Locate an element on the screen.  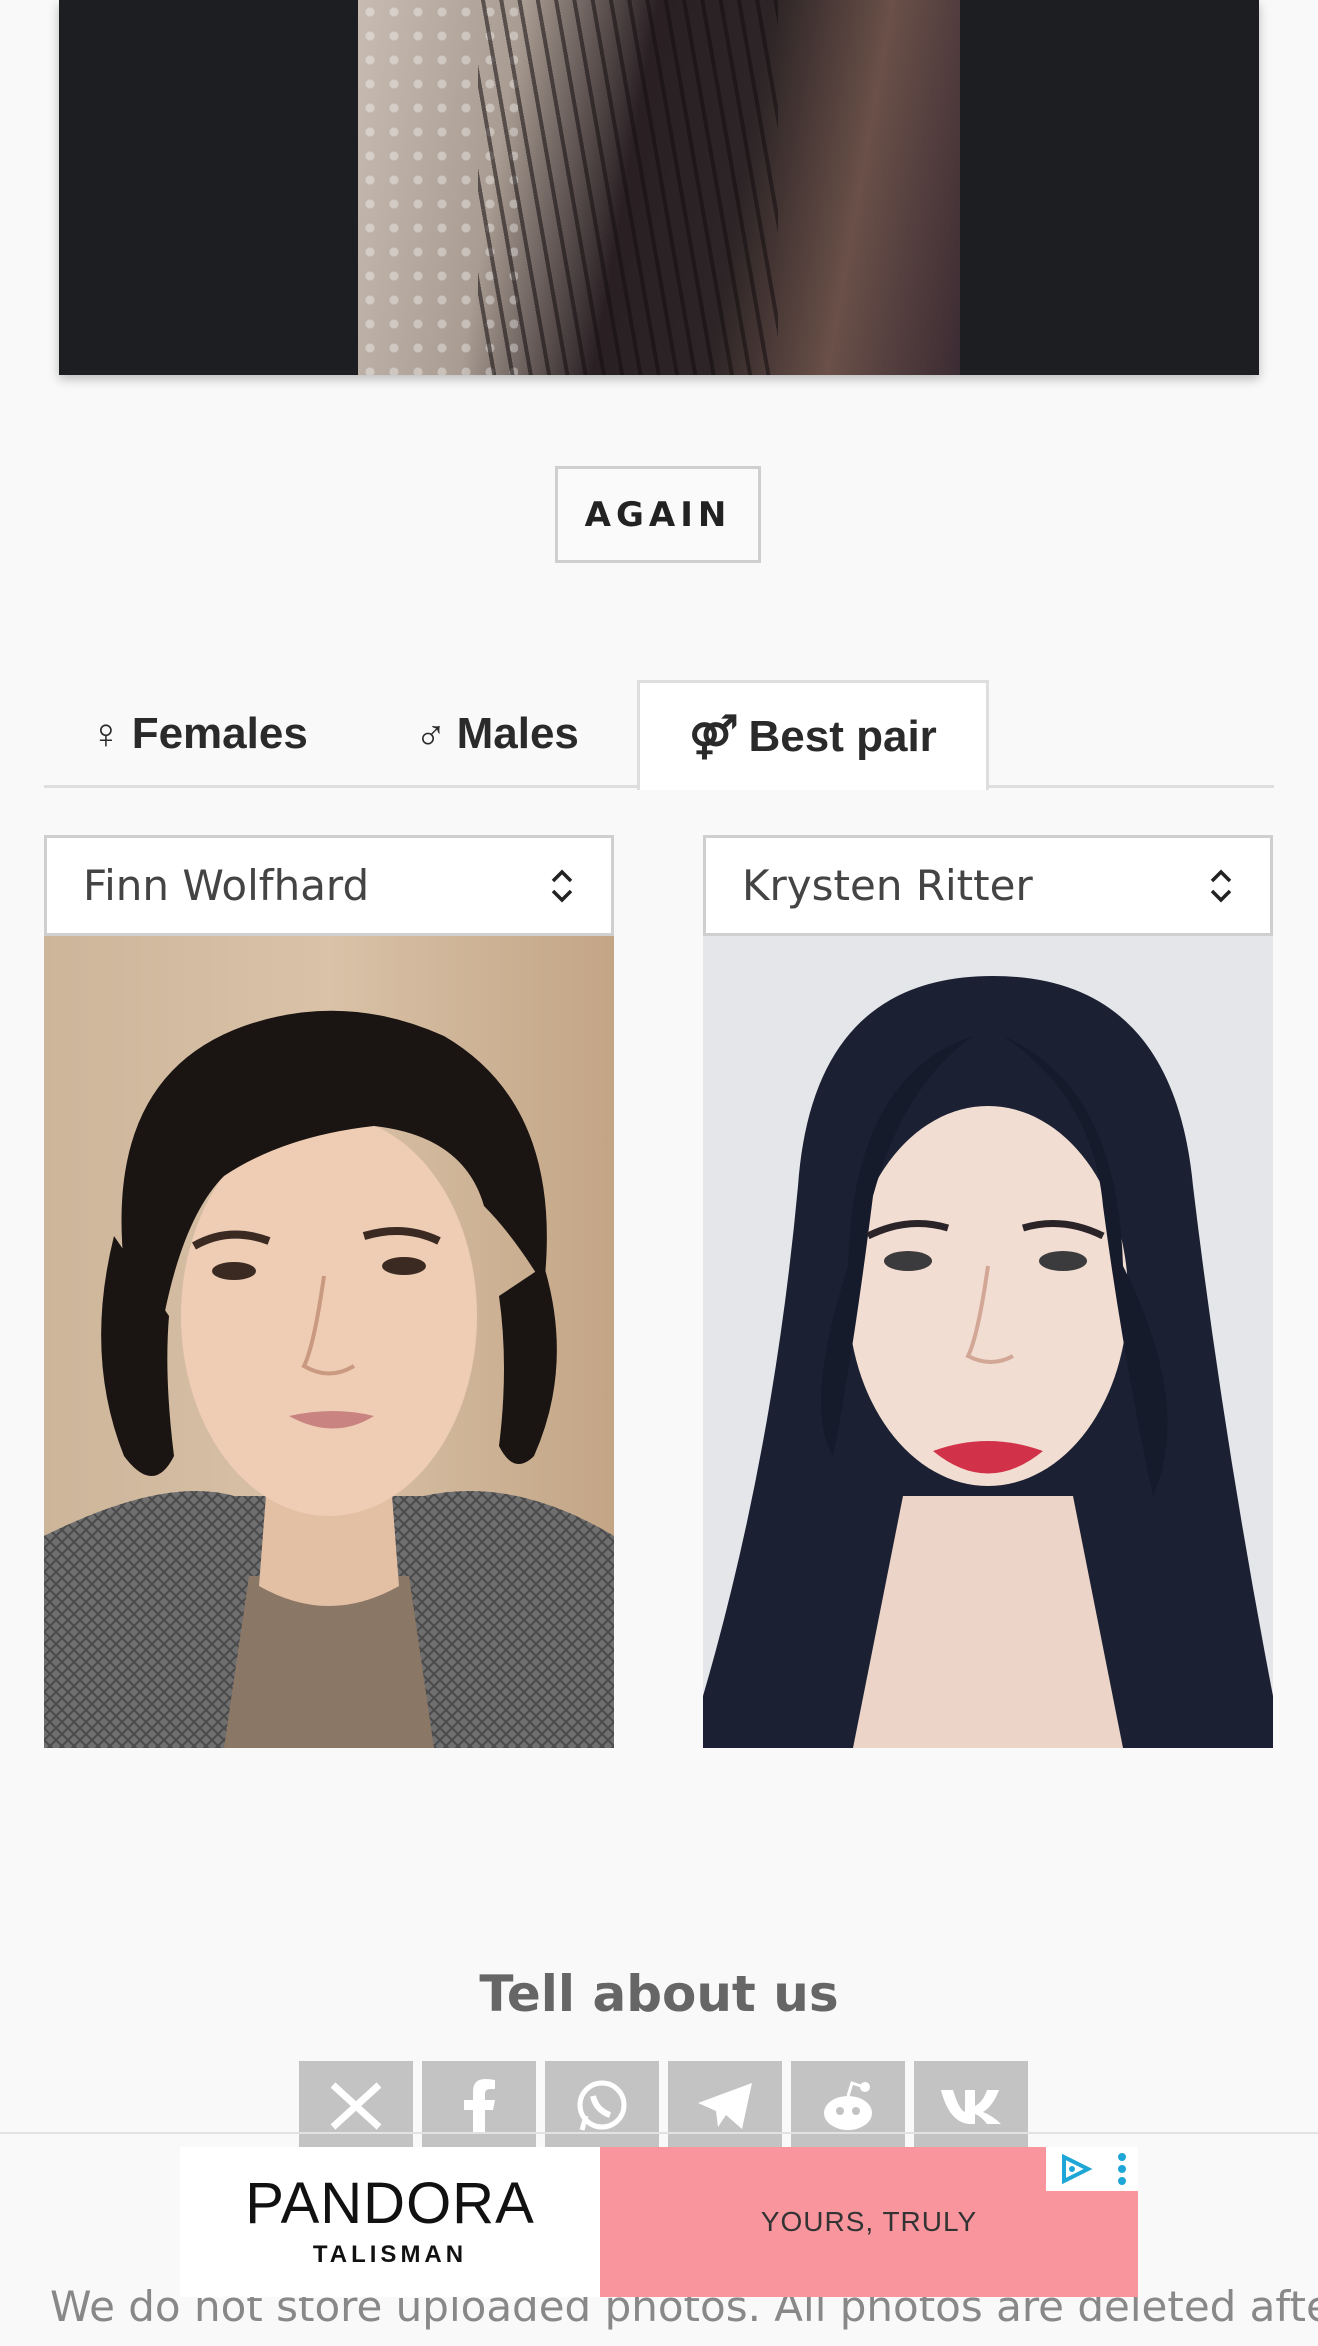
share-facebook-button is located at coordinates (479, 2106).